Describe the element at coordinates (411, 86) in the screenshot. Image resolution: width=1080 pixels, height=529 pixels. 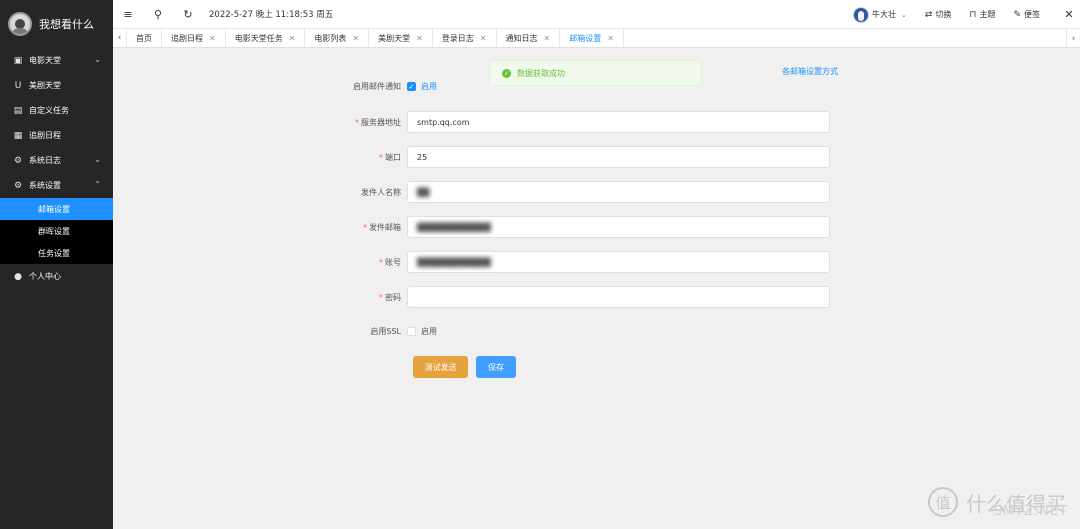
I see `enable-mail-checkbox: ✓` at that location.